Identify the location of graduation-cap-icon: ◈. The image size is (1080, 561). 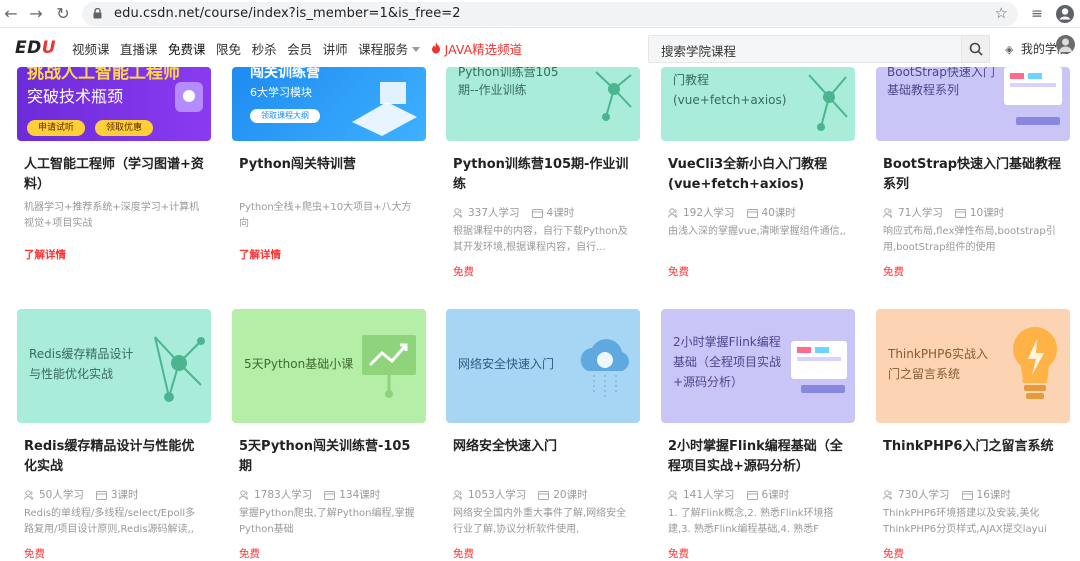
(1009, 49).